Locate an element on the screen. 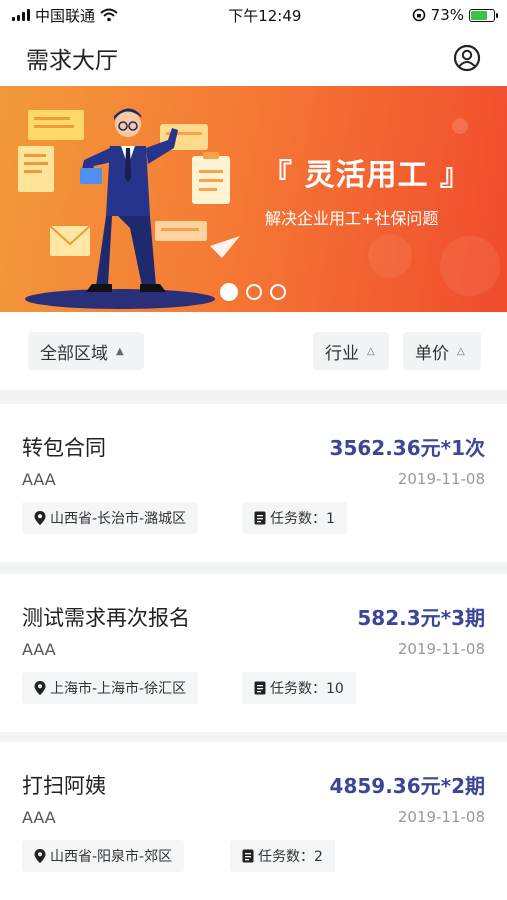 The image size is (507, 900). carousel-indicators is located at coordinates (253, 292).